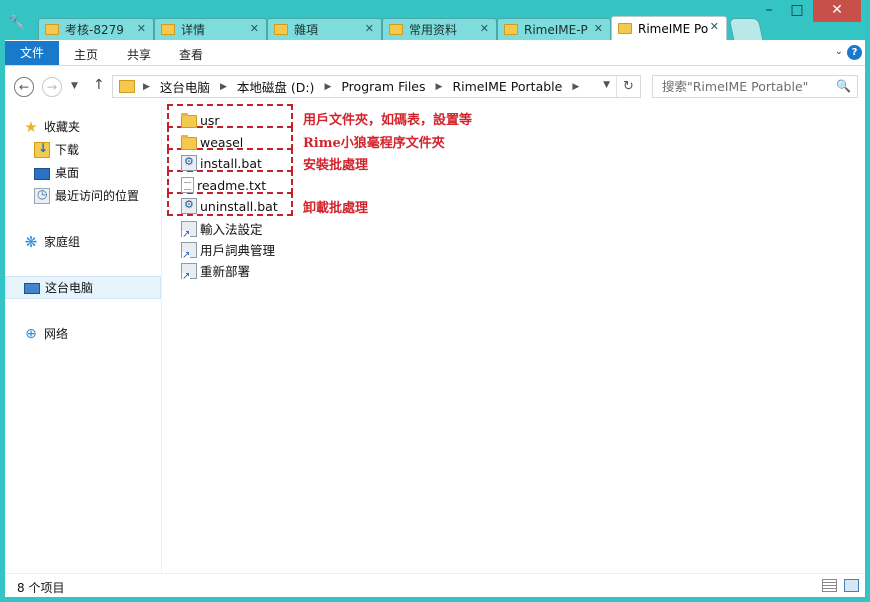  What do you see at coordinates (42, 173) in the screenshot?
I see `desktop-icon` at bounding box center [42, 173].